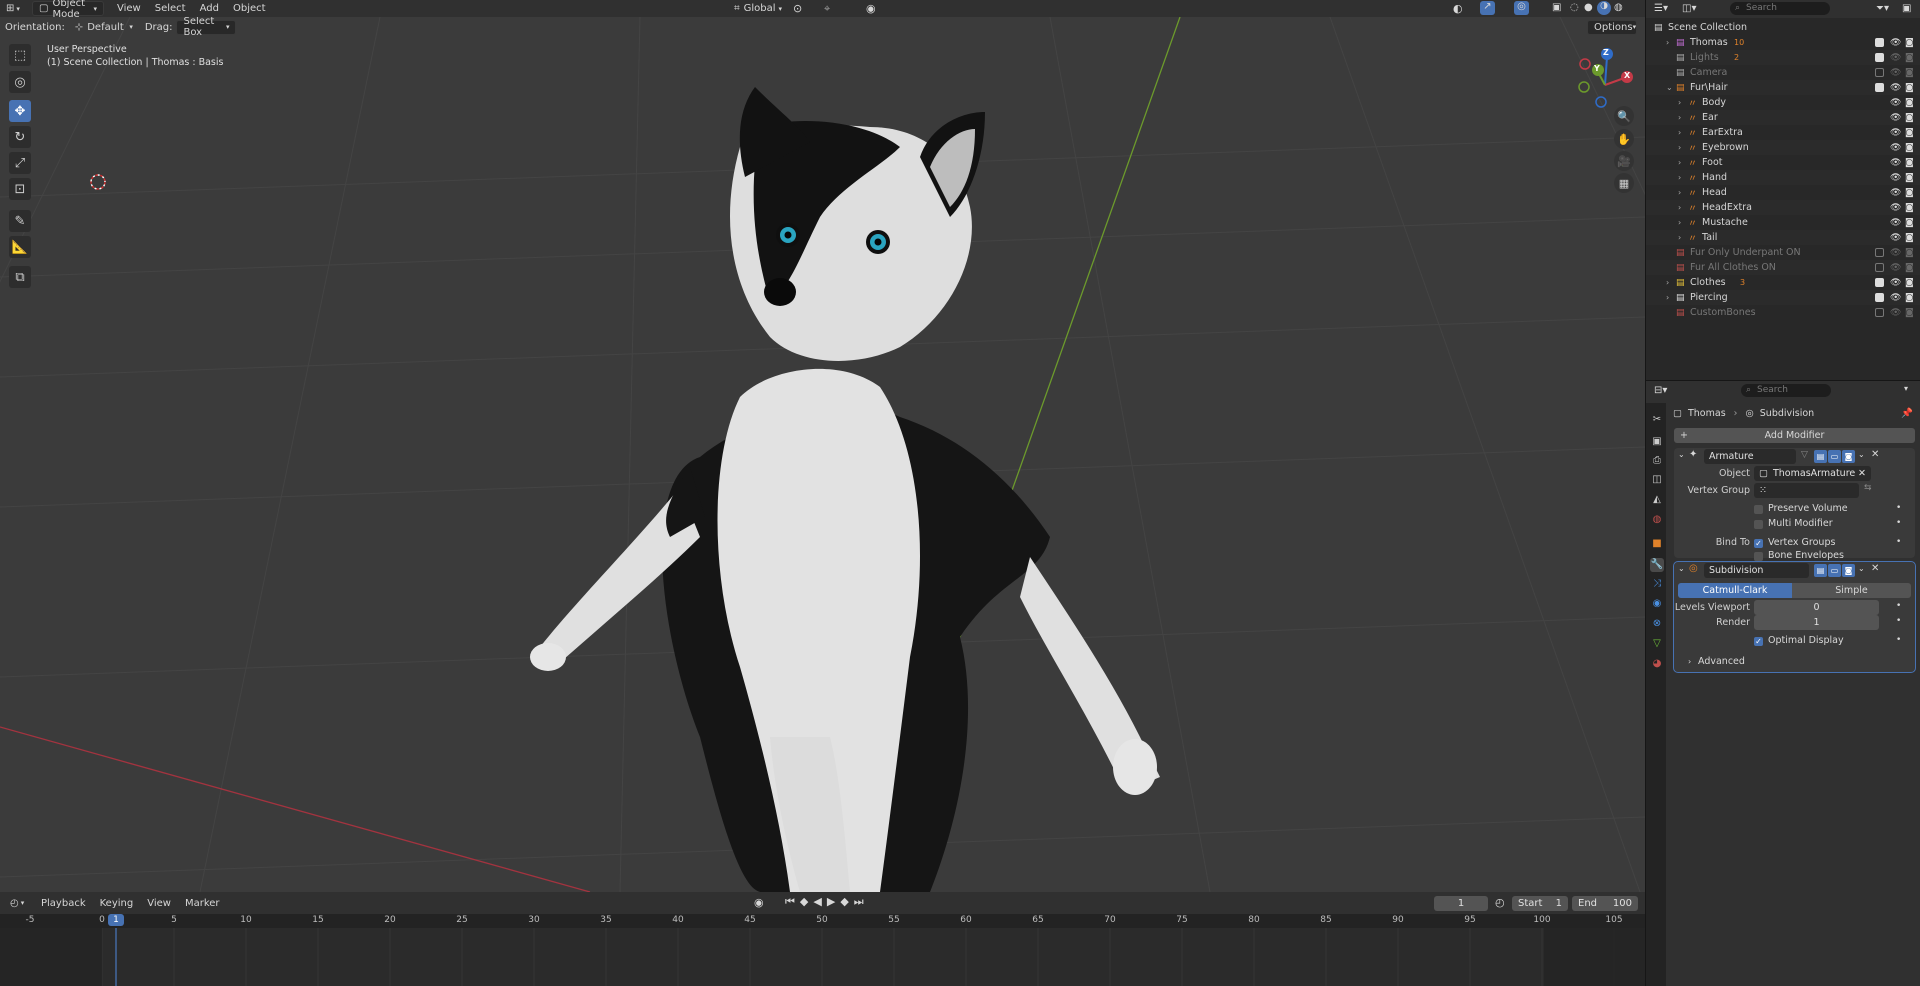 The image size is (1920, 986). What do you see at coordinates (758, 8) in the screenshot?
I see `transform-orientation-dropdown: ⌗ Global ▾` at bounding box center [758, 8].